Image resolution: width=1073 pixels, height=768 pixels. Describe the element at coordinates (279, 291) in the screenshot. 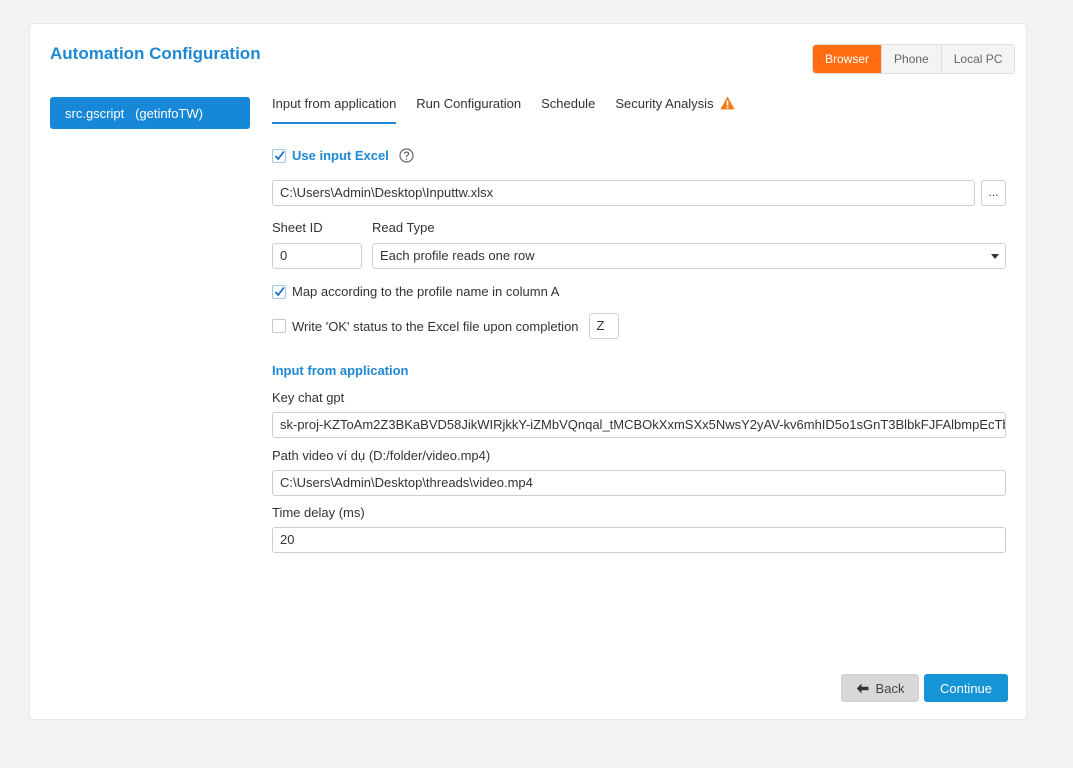

I see `map-profile-checkbox` at that location.